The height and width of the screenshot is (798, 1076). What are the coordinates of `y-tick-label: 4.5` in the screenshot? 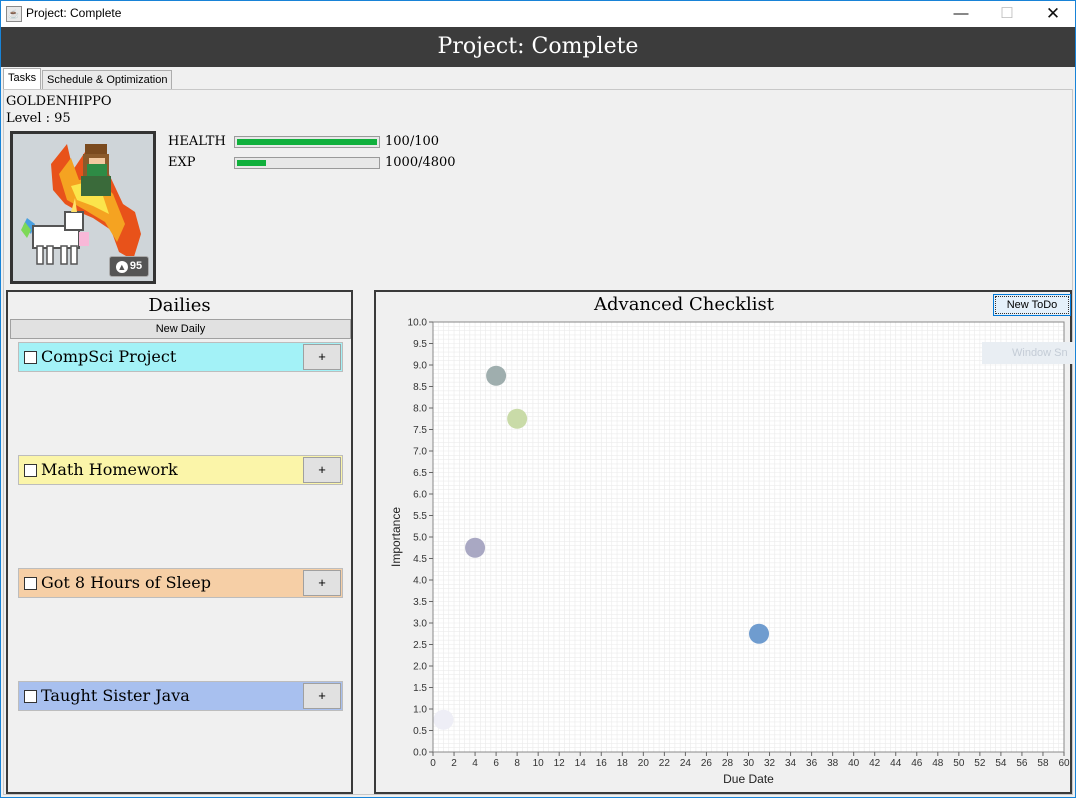 It's located at (420, 559).